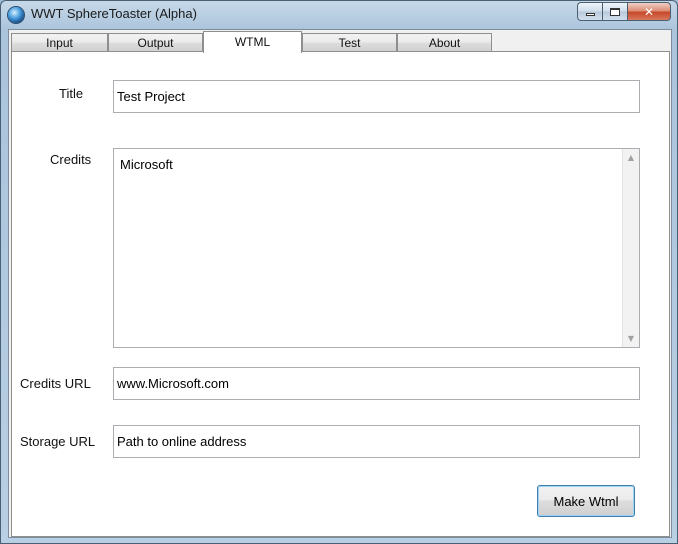 The width and height of the screenshot is (678, 544). What do you see at coordinates (339, 15) in the screenshot?
I see `title-bar: WWT SphereToaster (Alpha) ✕` at bounding box center [339, 15].